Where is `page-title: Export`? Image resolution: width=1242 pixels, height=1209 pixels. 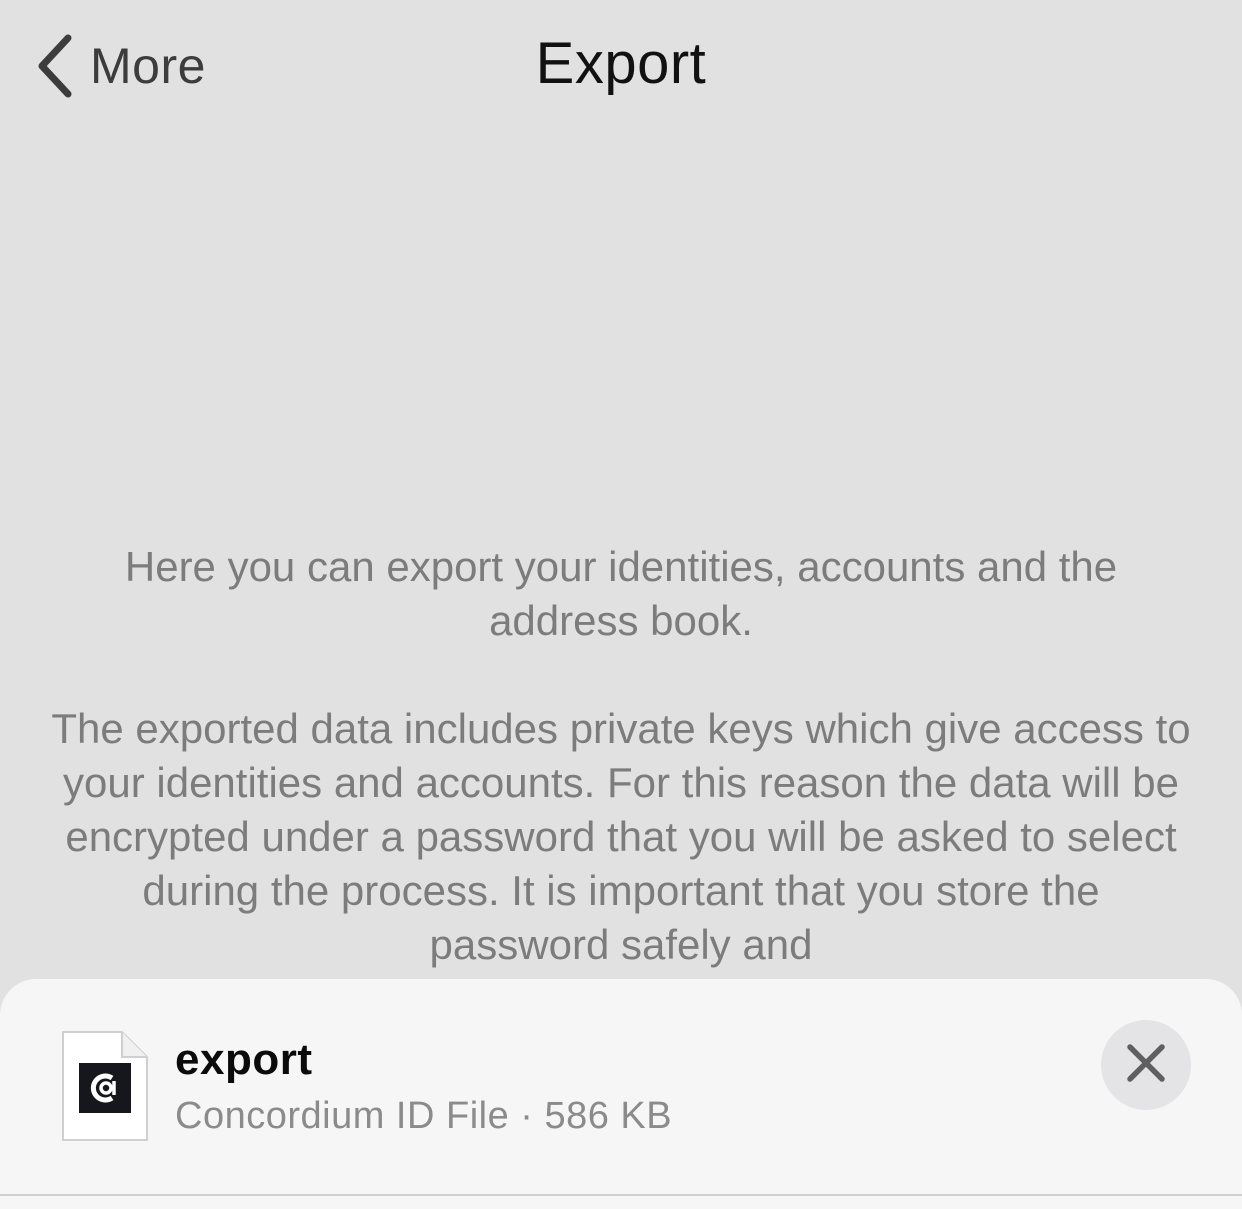
page-title: Export is located at coordinates (621, 63).